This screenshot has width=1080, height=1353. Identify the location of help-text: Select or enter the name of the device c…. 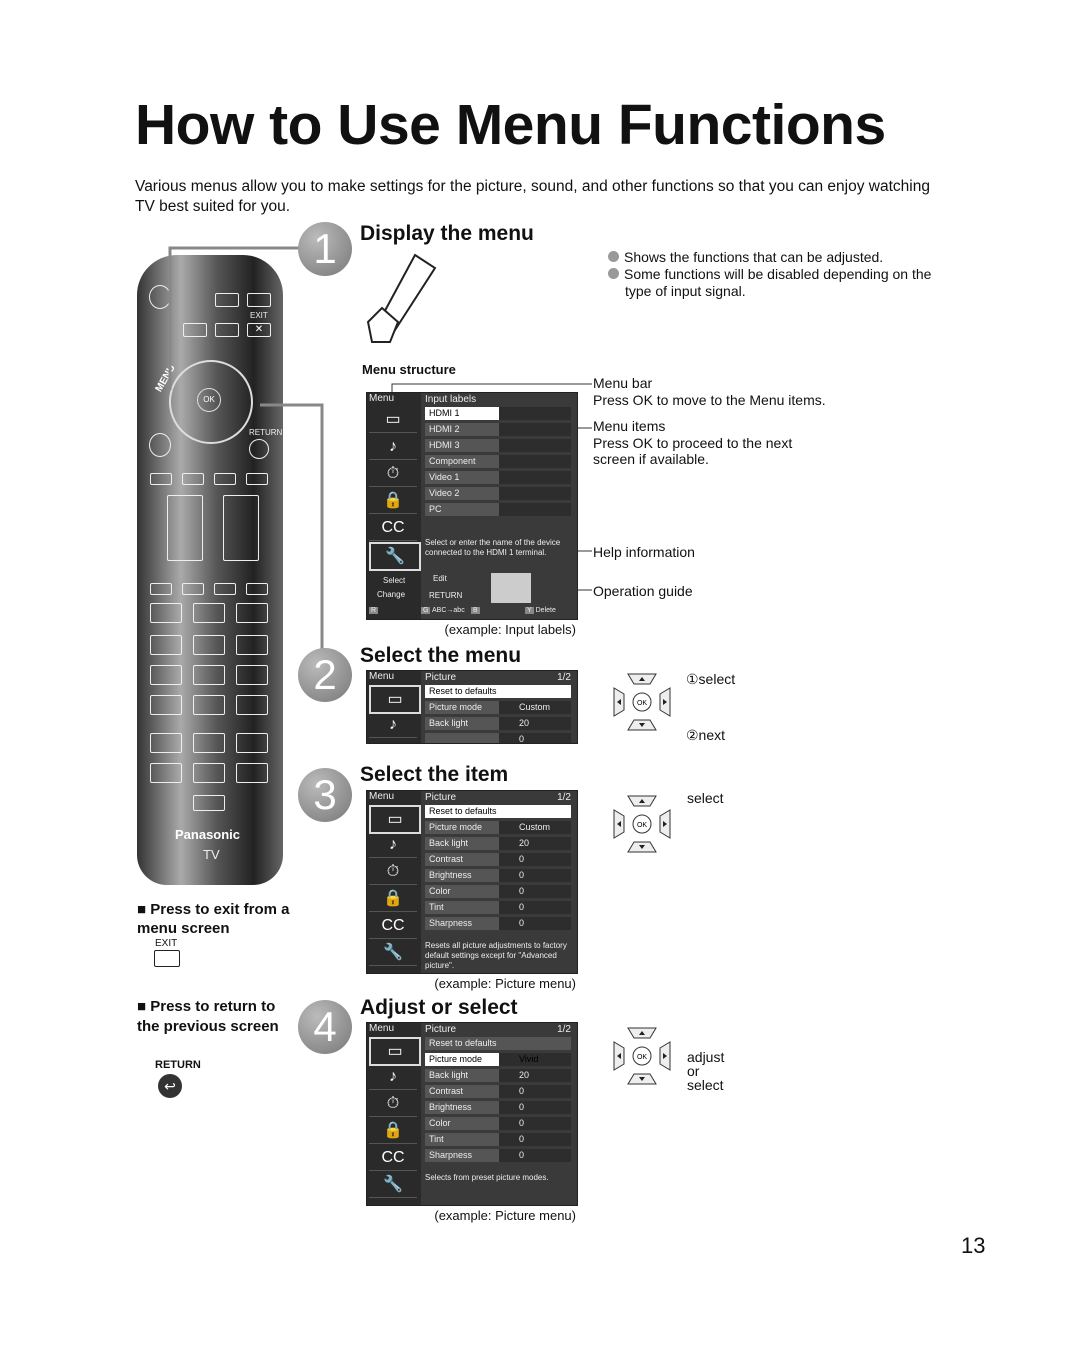
(493, 547).